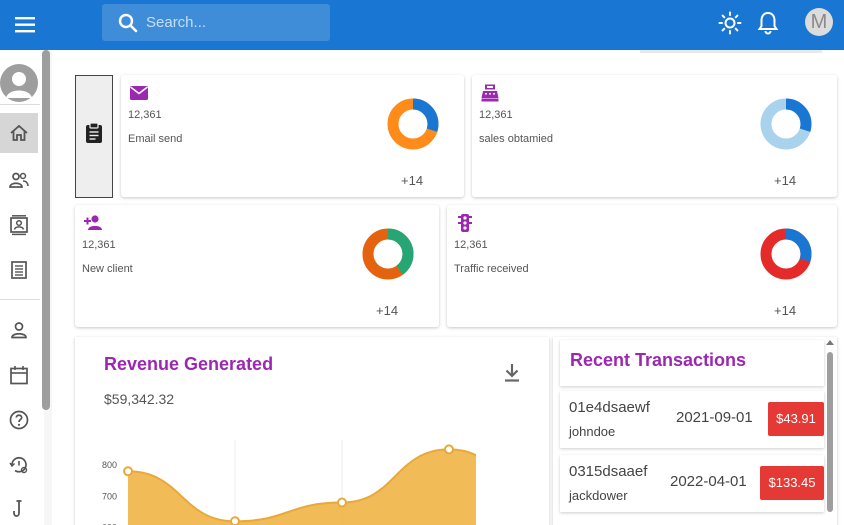 The width and height of the screenshot is (844, 525). Describe the element at coordinates (768, 23) in the screenshot. I see `bell-icon` at that location.